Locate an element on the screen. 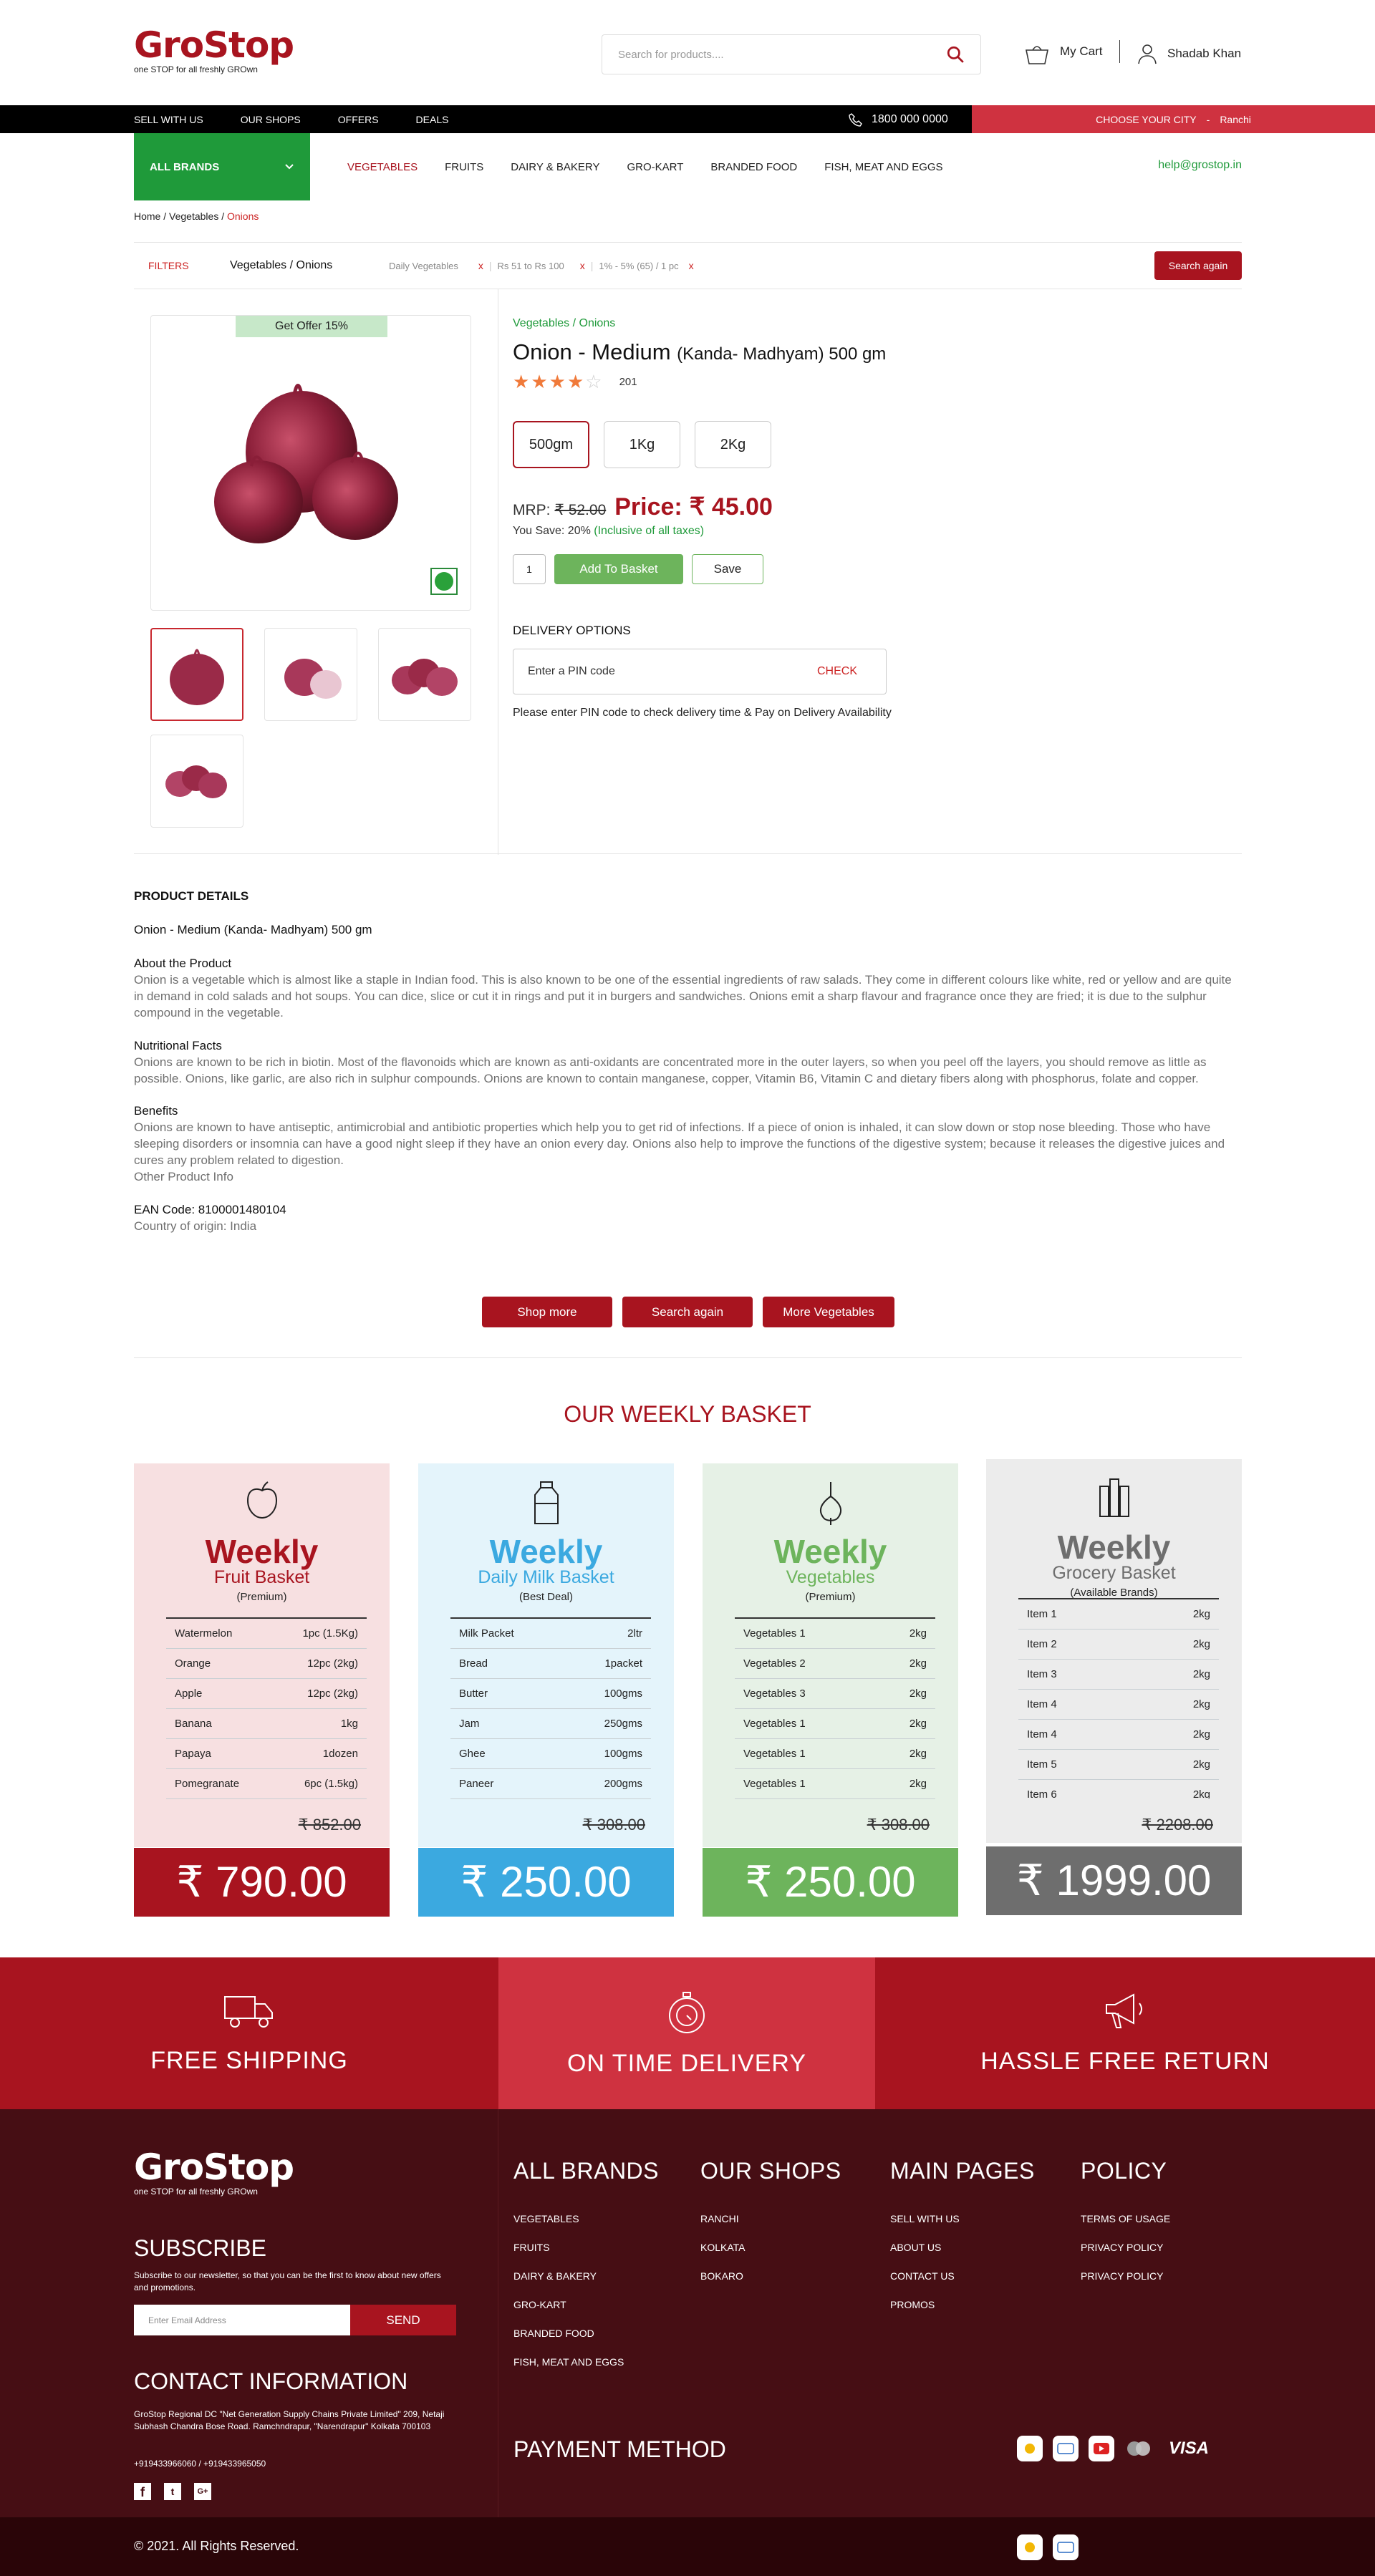  card-price: ₹ 1999.00 is located at coordinates (1114, 1881).